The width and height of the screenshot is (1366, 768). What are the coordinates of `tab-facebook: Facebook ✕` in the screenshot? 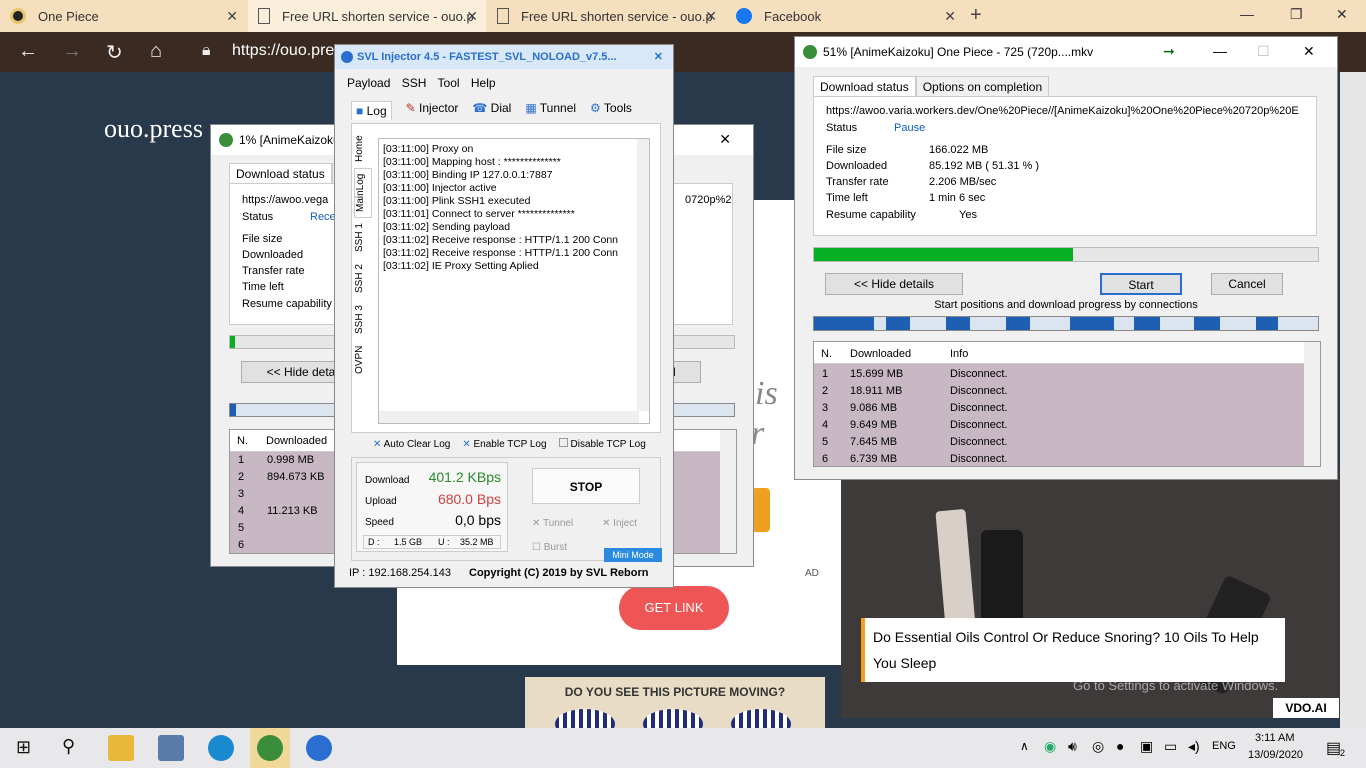 It's located at (845, 16).